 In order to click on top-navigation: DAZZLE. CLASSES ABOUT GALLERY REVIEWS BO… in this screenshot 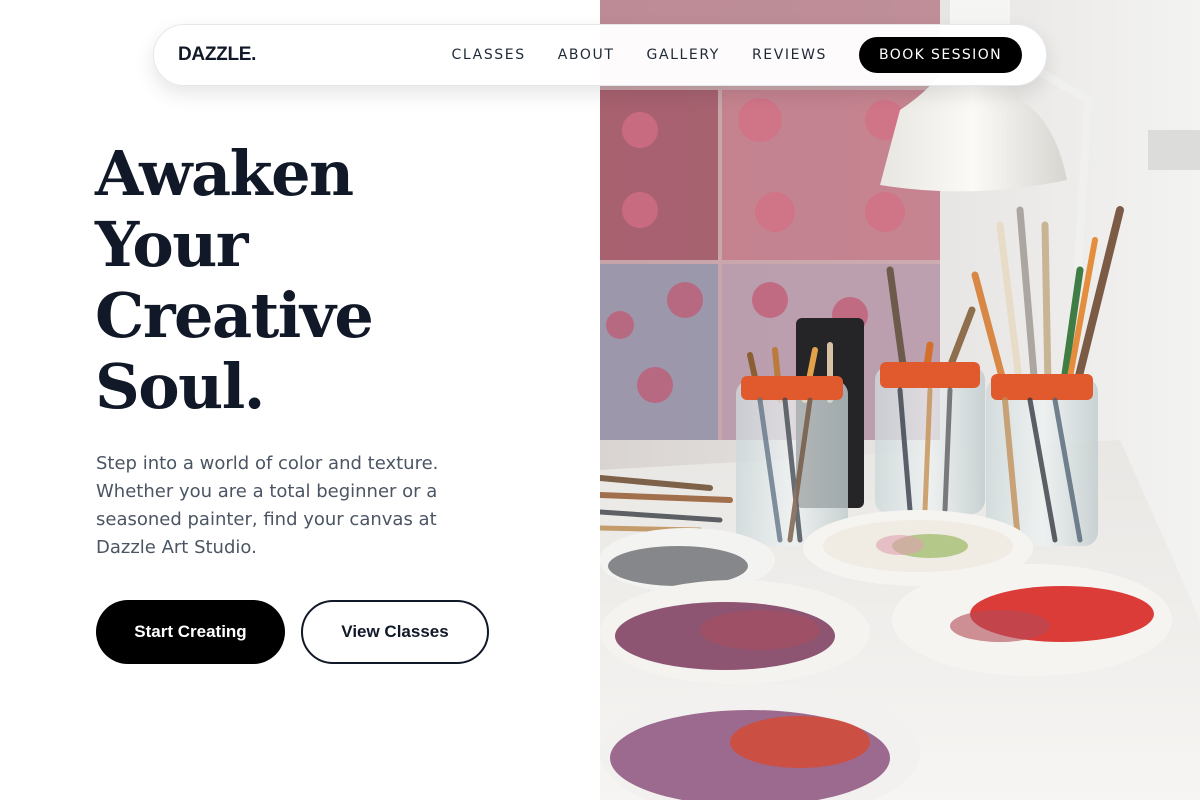, I will do `click(600, 55)`.